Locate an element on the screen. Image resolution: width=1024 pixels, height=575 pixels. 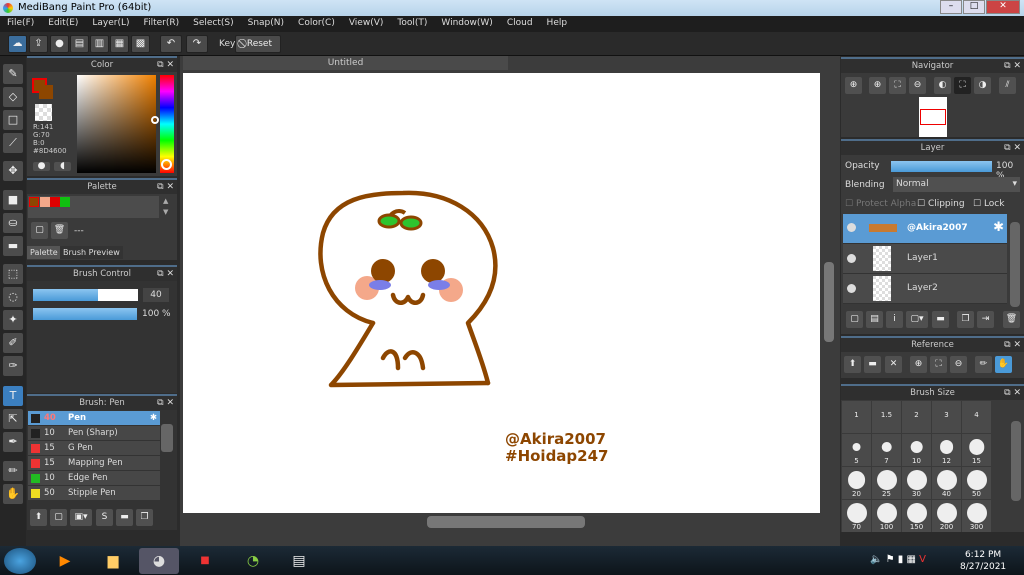
palette-scrollbar: ▲ ▼ is located at coordinates (168, 207).